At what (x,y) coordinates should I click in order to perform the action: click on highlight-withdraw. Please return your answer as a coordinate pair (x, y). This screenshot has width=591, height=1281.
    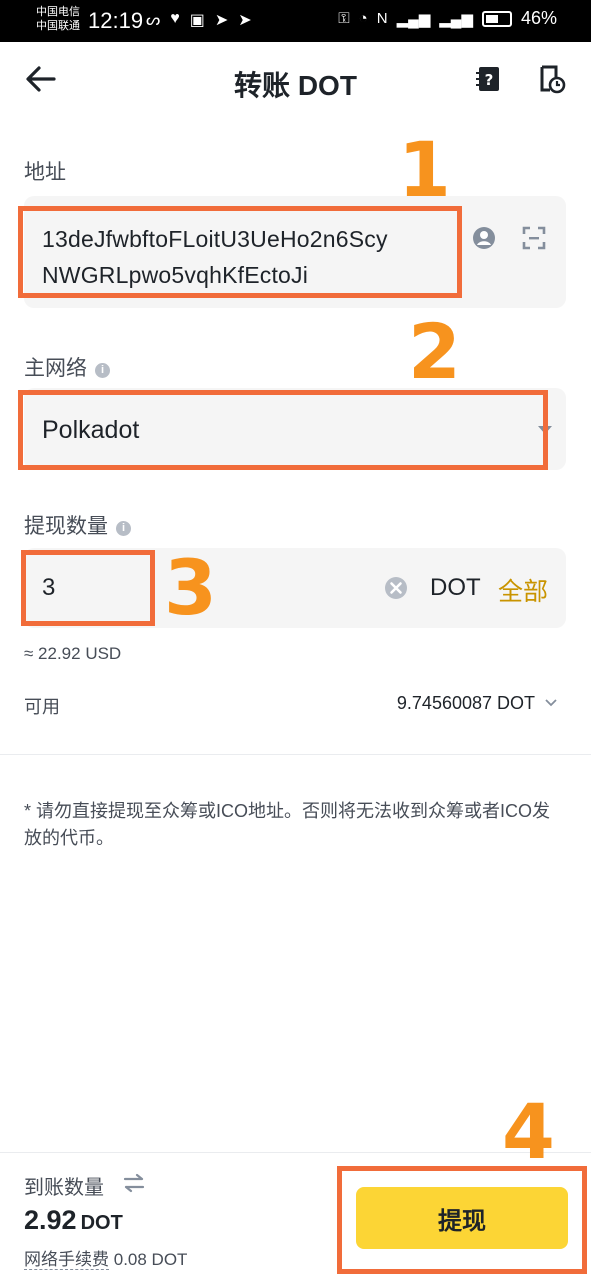
    Looking at the image, I should click on (462, 1220).